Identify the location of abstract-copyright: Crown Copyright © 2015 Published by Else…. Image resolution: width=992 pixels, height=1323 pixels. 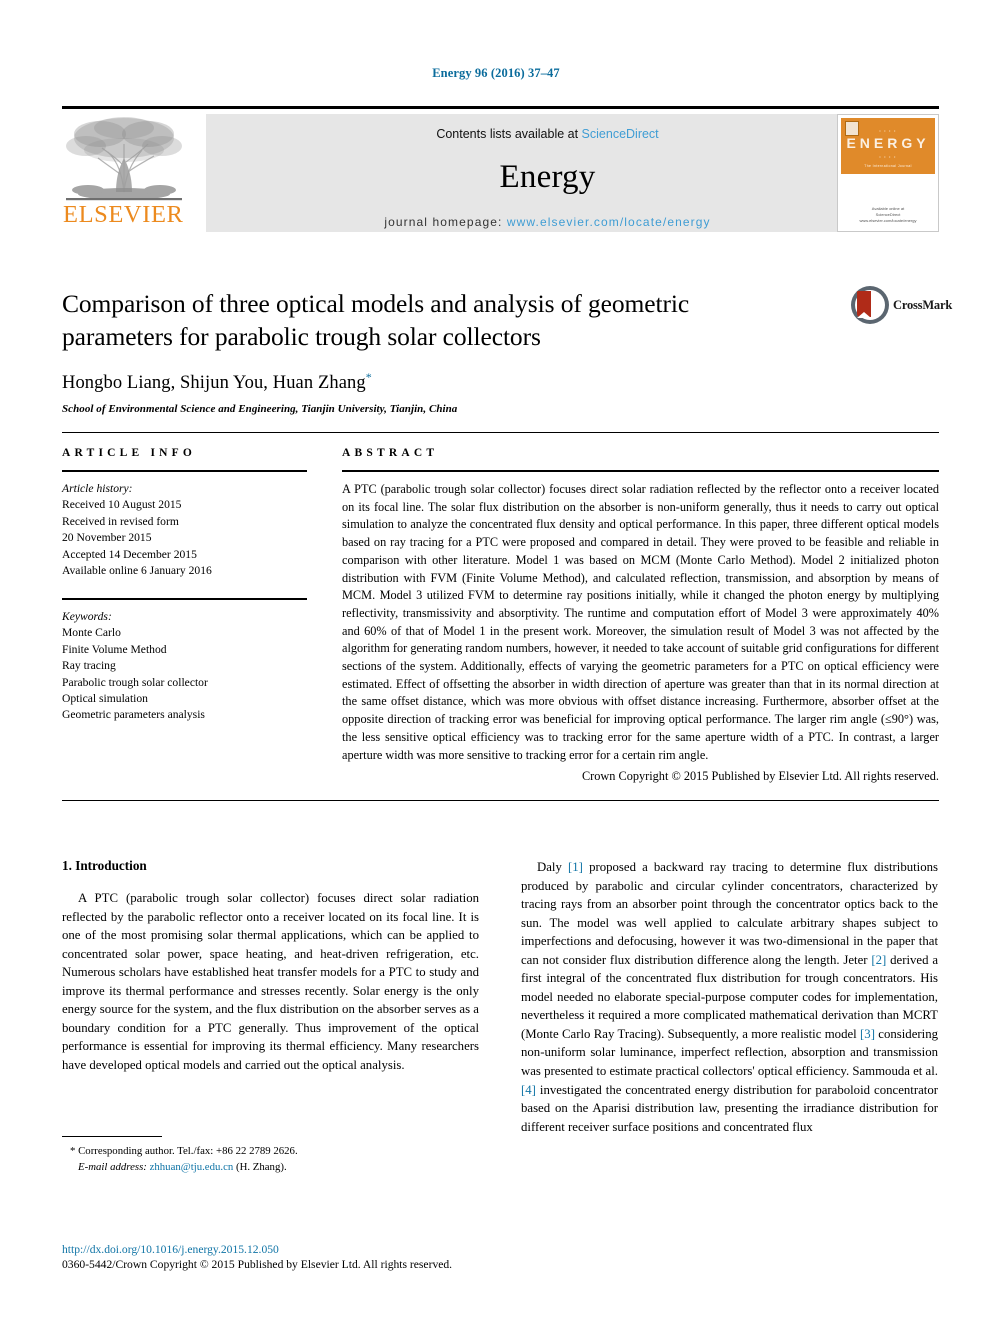
(760, 776).